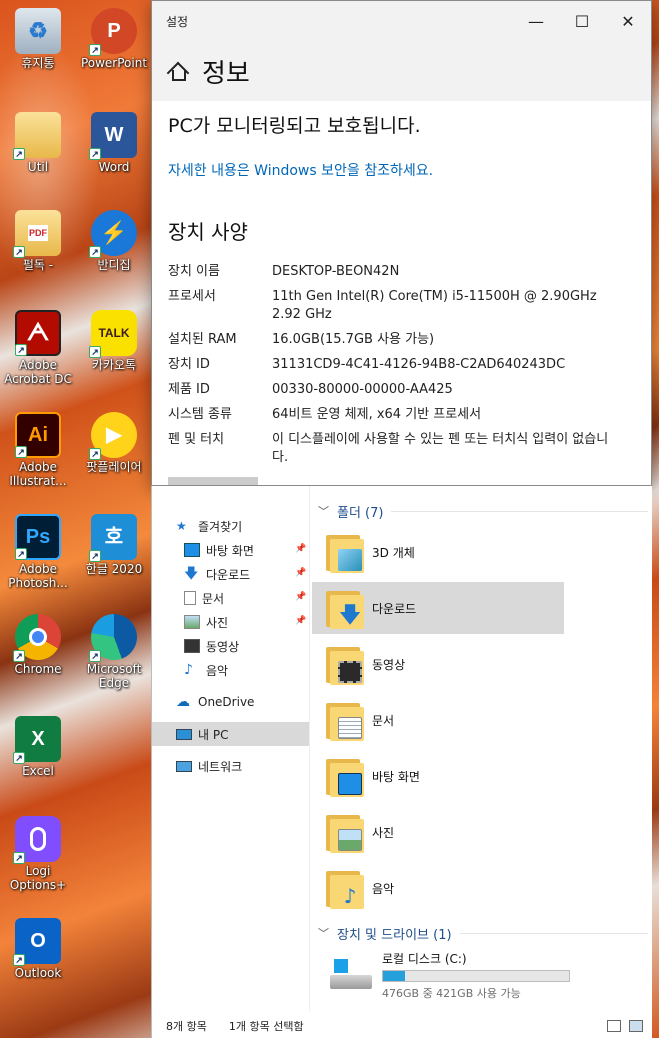 This screenshot has height=1038, width=659. Describe the element at coordinates (230, 574) in the screenshot. I see `nav-item-downloads: 🡇 다운로드 📌` at that location.